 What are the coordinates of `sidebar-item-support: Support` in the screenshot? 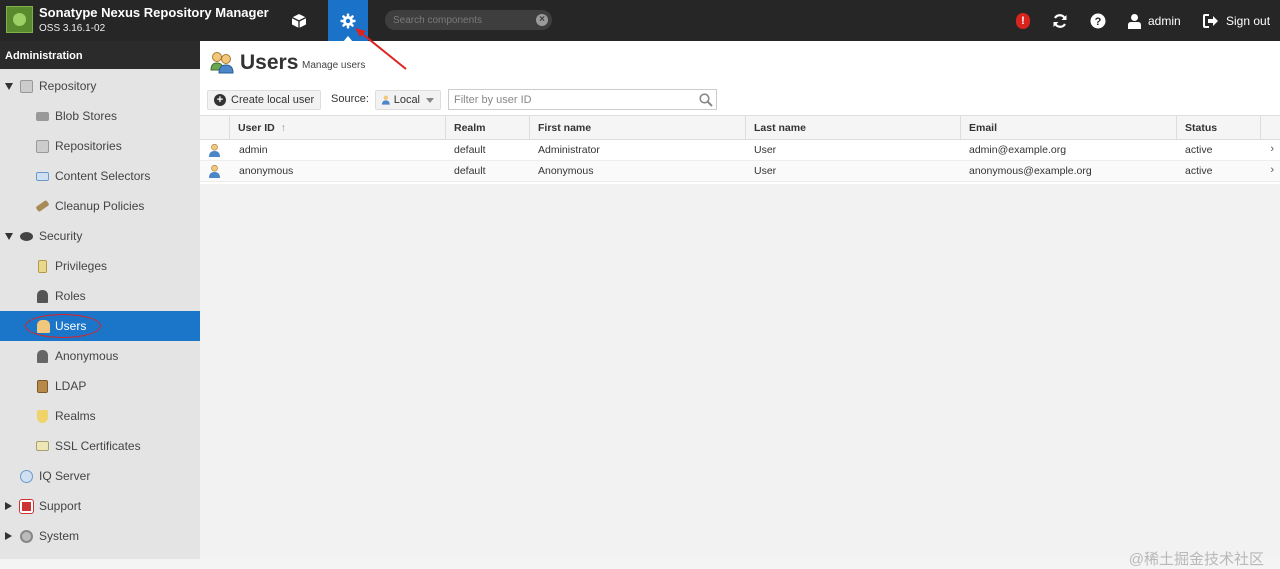 It's located at (100, 506).